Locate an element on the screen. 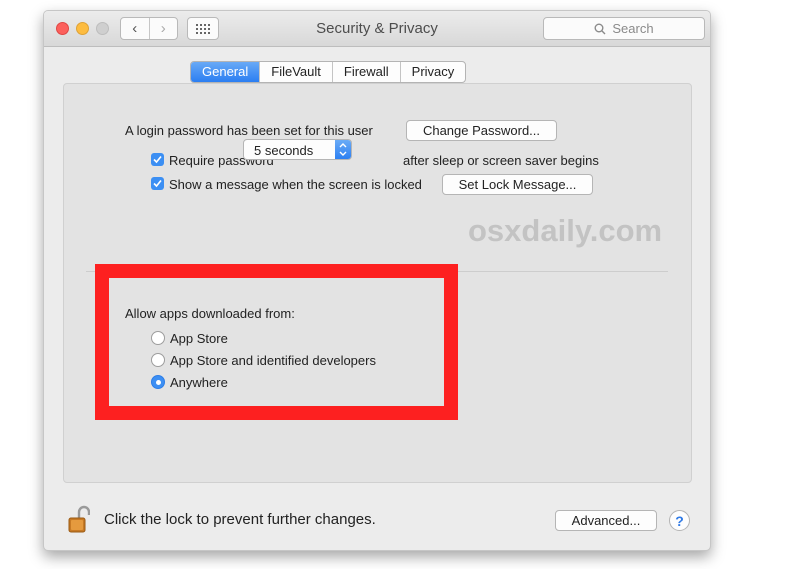 This screenshot has width=797, height=569. search-field: Search is located at coordinates (624, 28).